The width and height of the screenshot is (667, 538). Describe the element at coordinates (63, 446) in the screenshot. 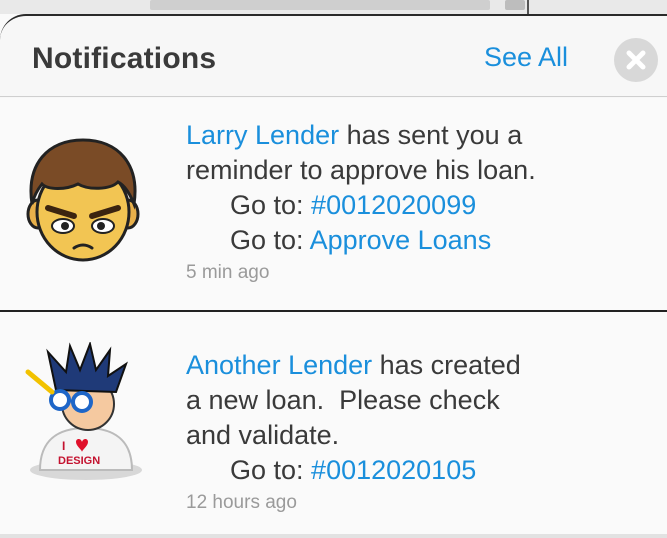

I see `shirt-text: I` at that location.